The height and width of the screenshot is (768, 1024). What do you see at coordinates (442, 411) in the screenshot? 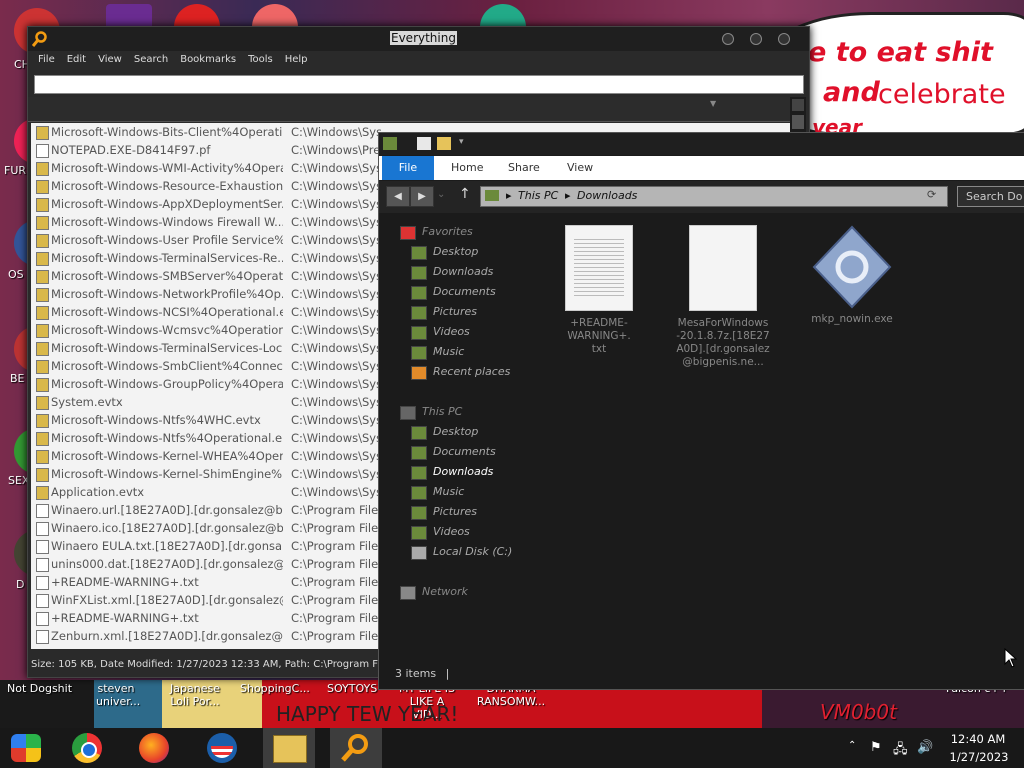
I see `nav-this-pc: This PC` at bounding box center [442, 411].